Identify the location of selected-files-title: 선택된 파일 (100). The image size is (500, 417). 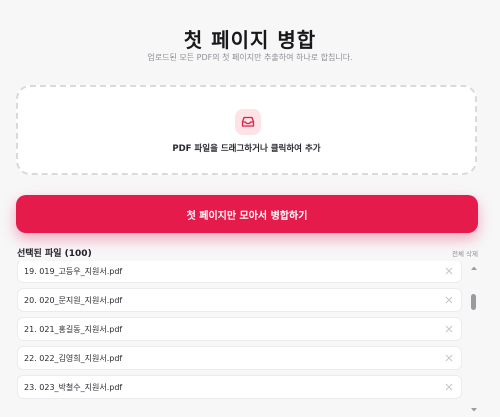
(54, 254).